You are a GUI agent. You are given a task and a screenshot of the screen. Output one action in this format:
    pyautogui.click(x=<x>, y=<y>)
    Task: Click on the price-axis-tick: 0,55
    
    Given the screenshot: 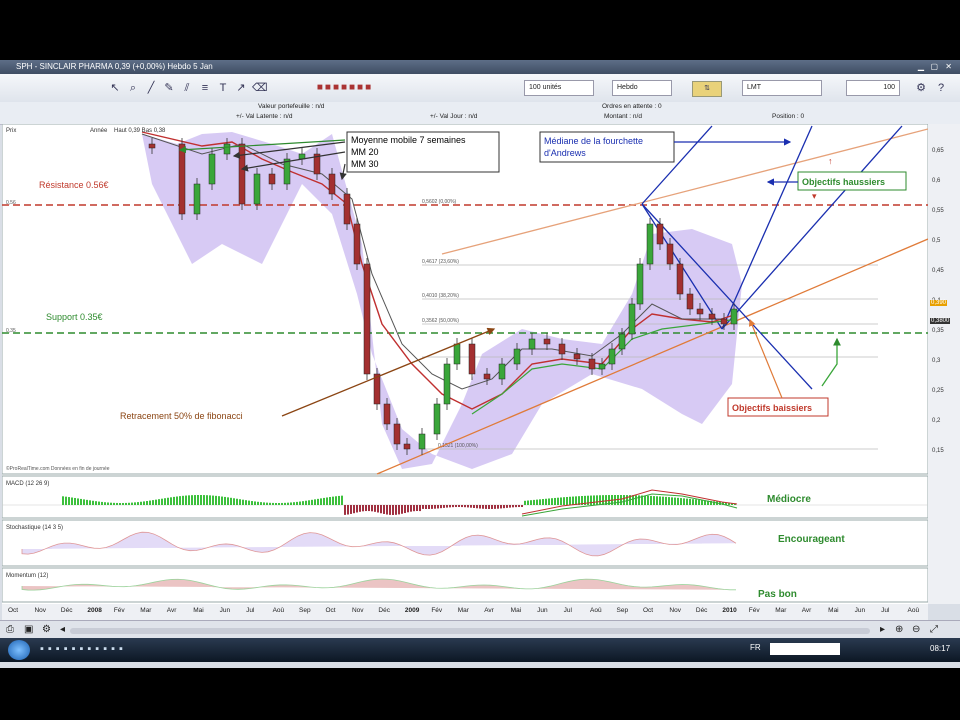 What is the action you would take?
    pyautogui.click(x=938, y=211)
    